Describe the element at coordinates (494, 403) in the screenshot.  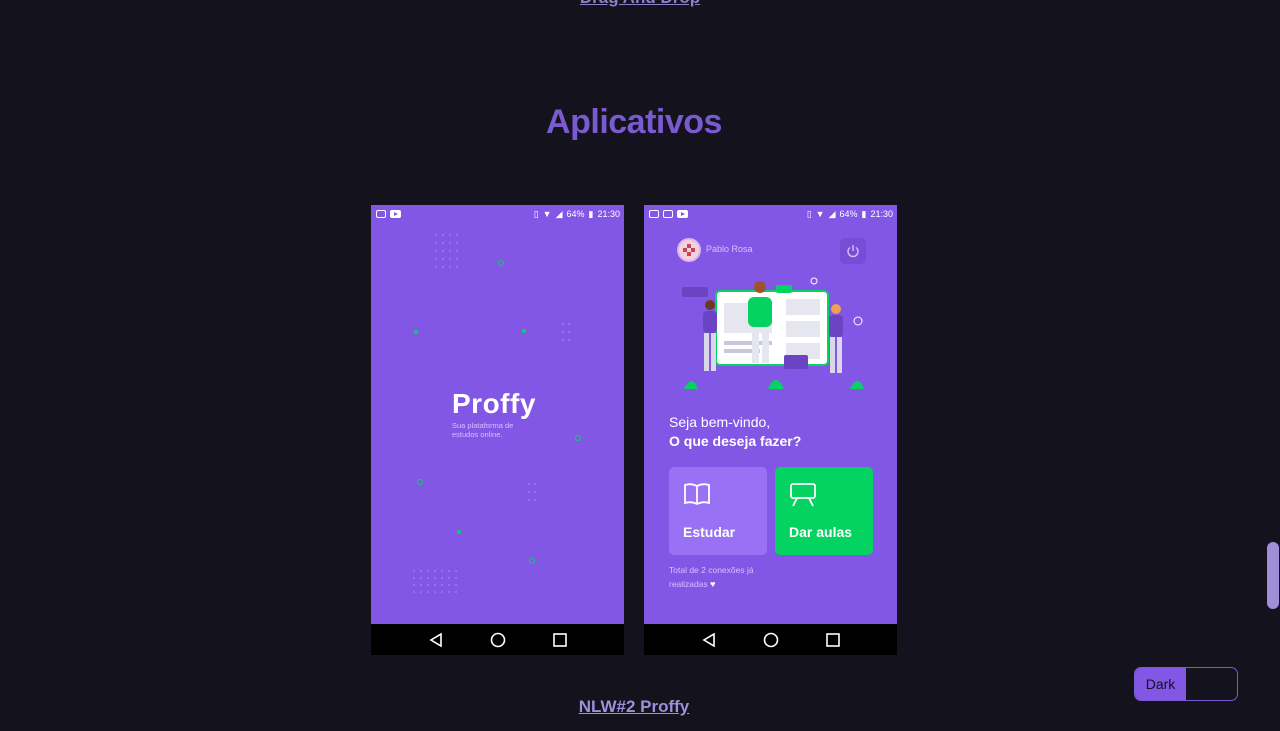
I see `app-logo: Proffy` at that location.